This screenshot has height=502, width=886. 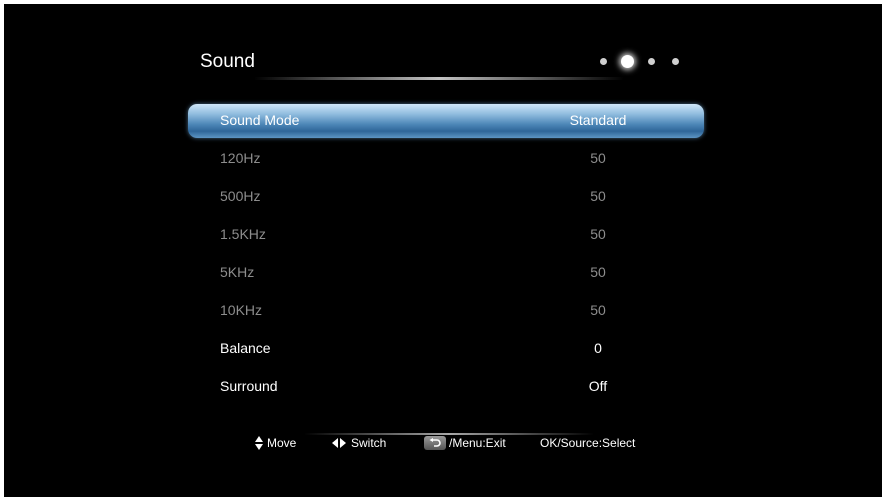 I want to click on setting-row-10khz: 10KHz 50, so click(x=446, y=311).